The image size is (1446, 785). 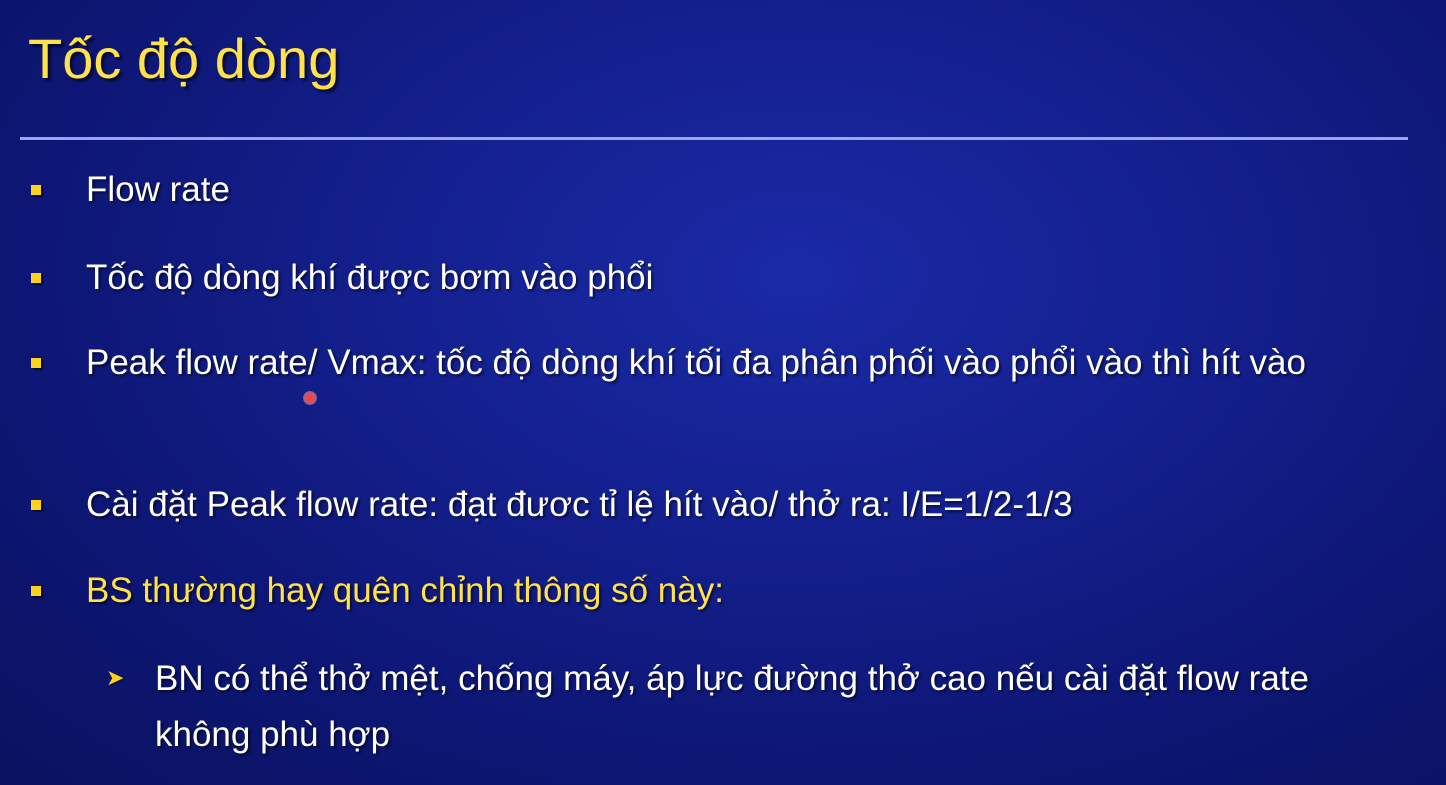 What do you see at coordinates (370, 277) in the screenshot?
I see `bullet-text: Tốc độ dòng khí được bơm vào phổi` at bounding box center [370, 277].